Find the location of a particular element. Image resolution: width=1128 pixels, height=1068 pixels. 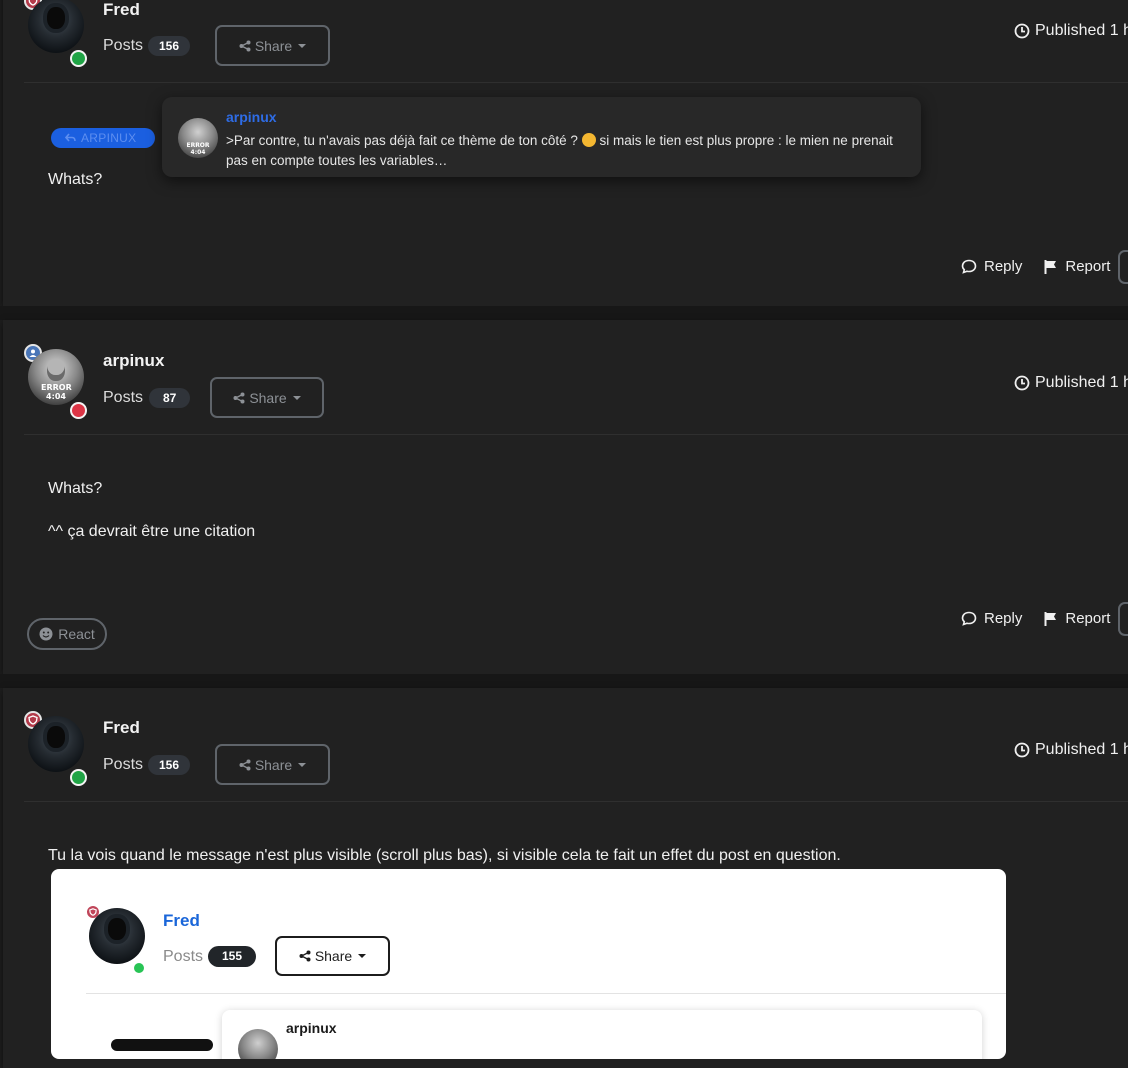

avatar: ERROR 4:04 is located at coordinates (56, 377).